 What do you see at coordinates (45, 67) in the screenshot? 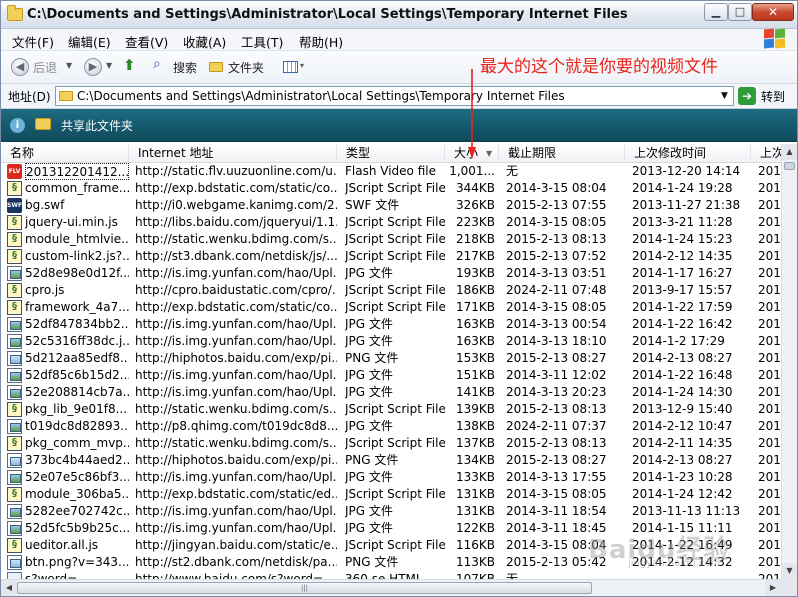
I see `back-button: 后退` at bounding box center [45, 67].